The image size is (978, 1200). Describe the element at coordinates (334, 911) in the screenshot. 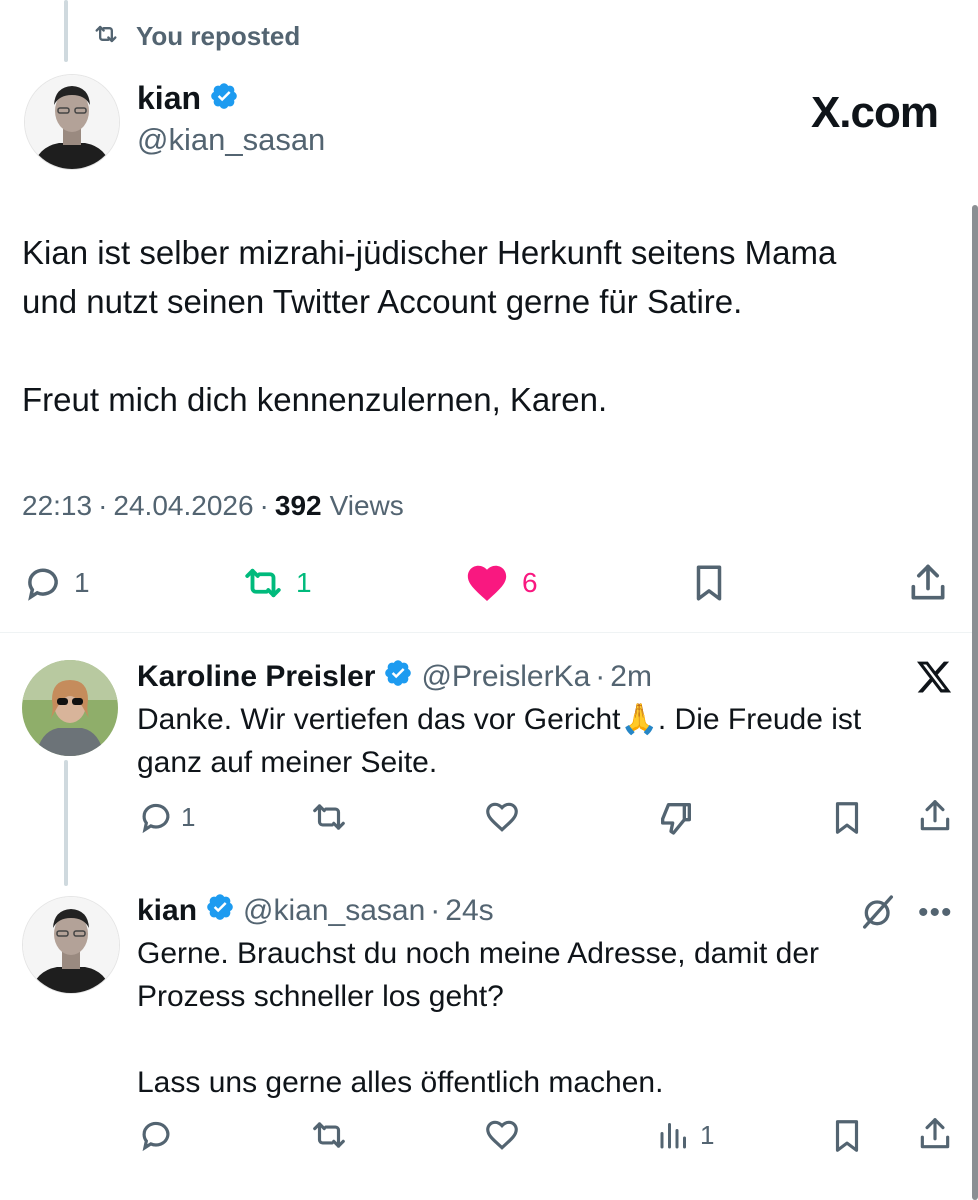

I see `reply-author-handle: @kian_sasan` at that location.